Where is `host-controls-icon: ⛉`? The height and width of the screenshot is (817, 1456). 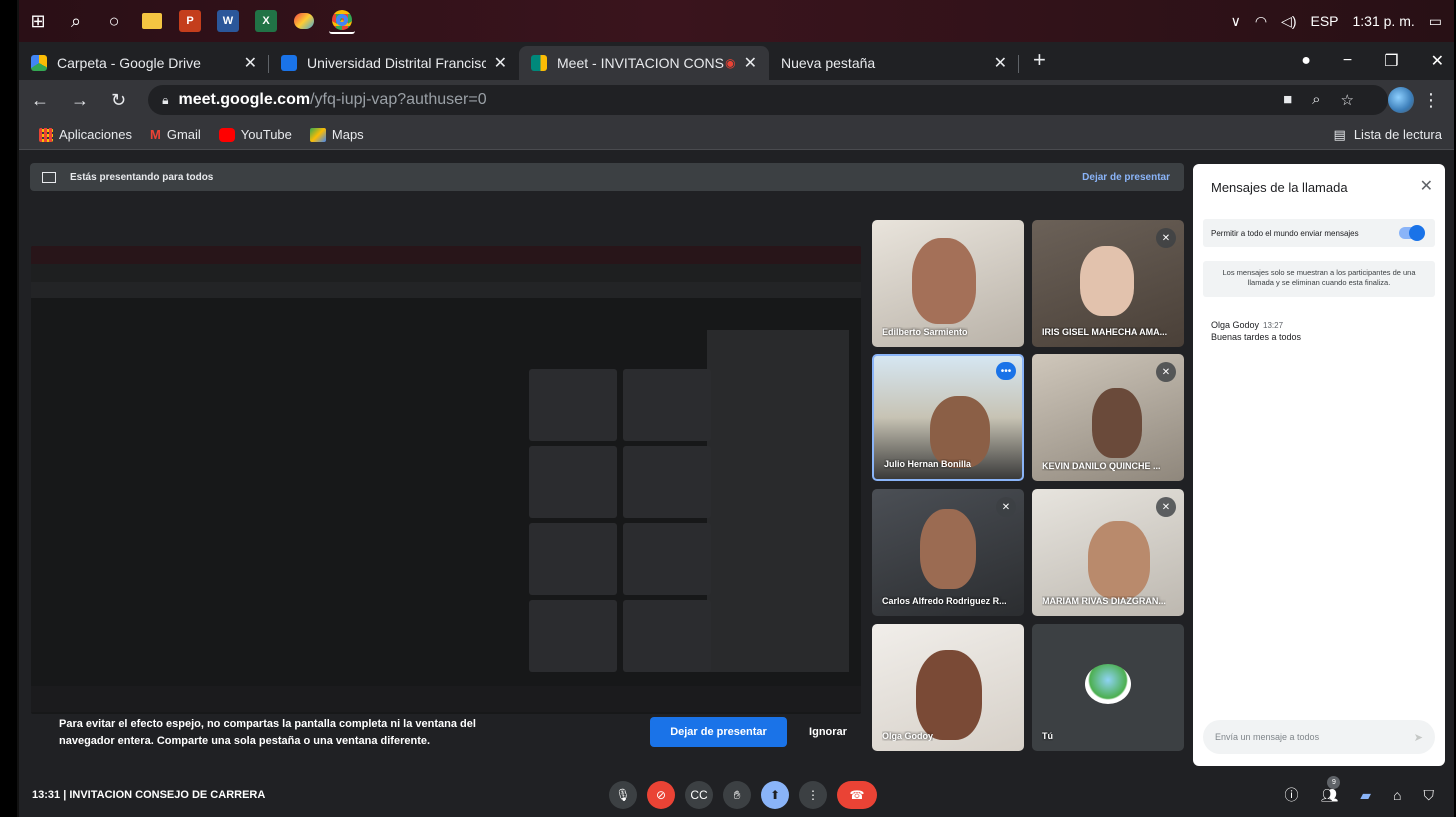
host-controls-icon: ⛉ is located at coordinates (1429, 795).